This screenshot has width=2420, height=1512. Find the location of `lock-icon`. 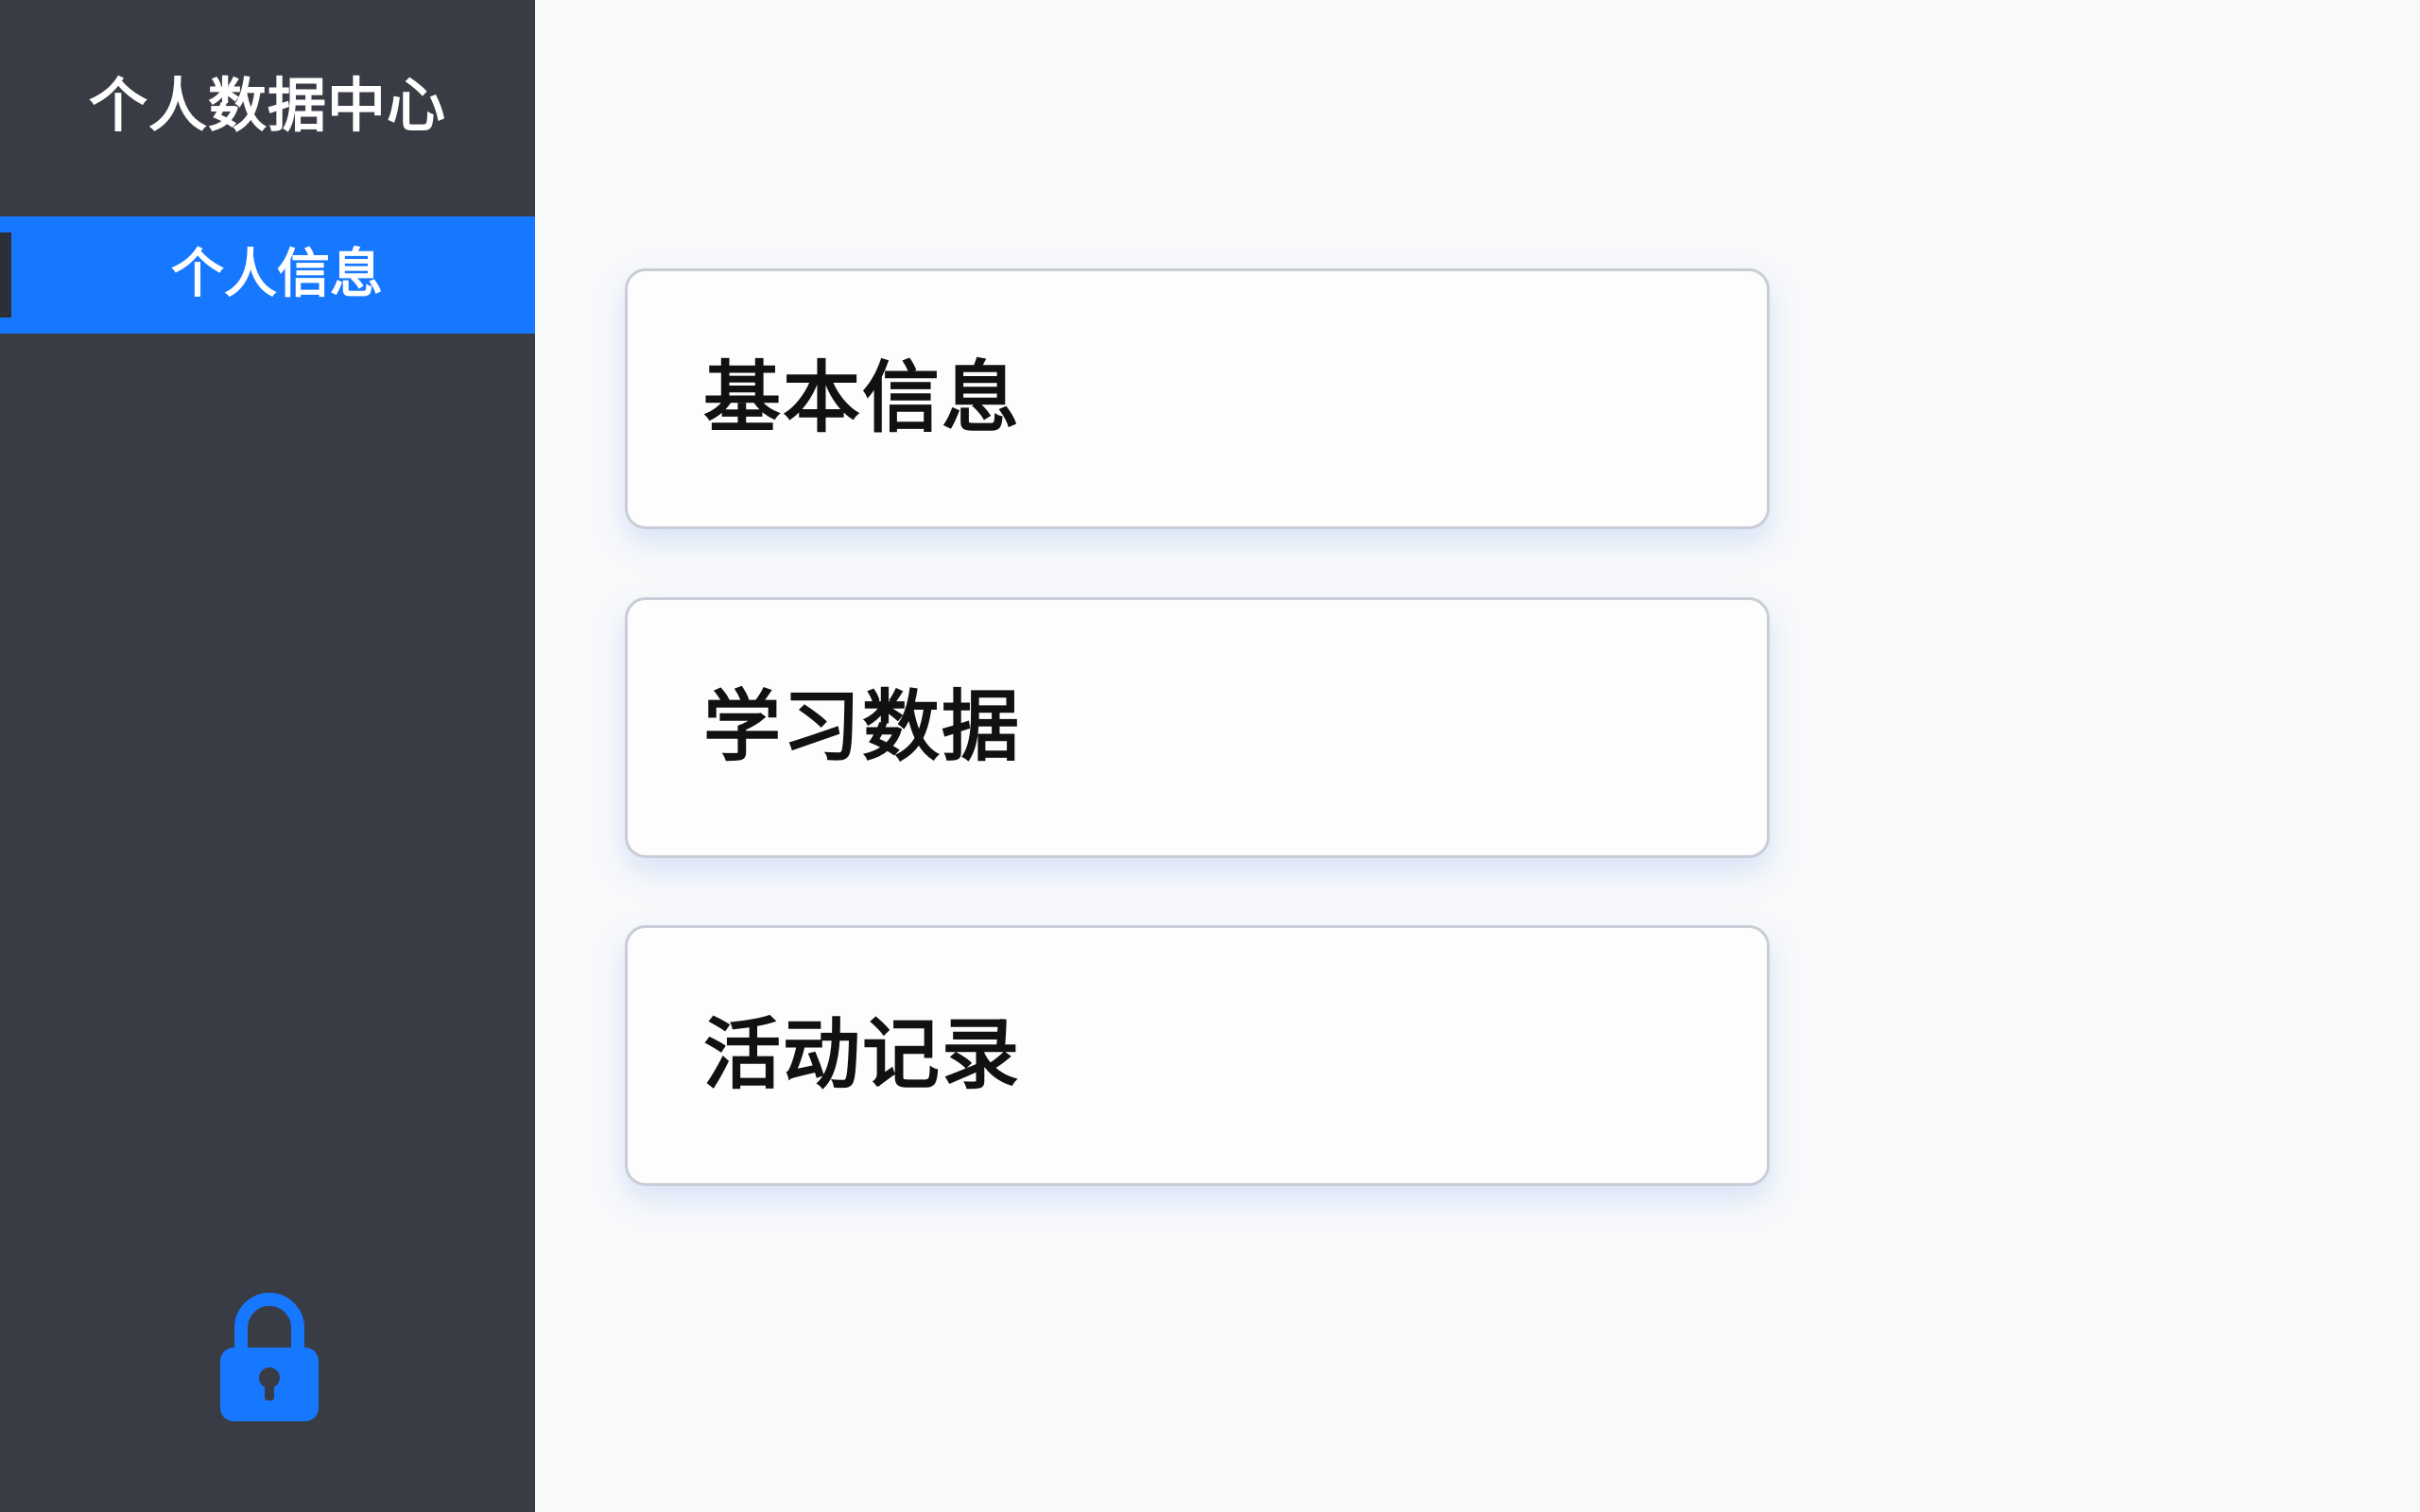

lock-icon is located at coordinates (270, 1356).